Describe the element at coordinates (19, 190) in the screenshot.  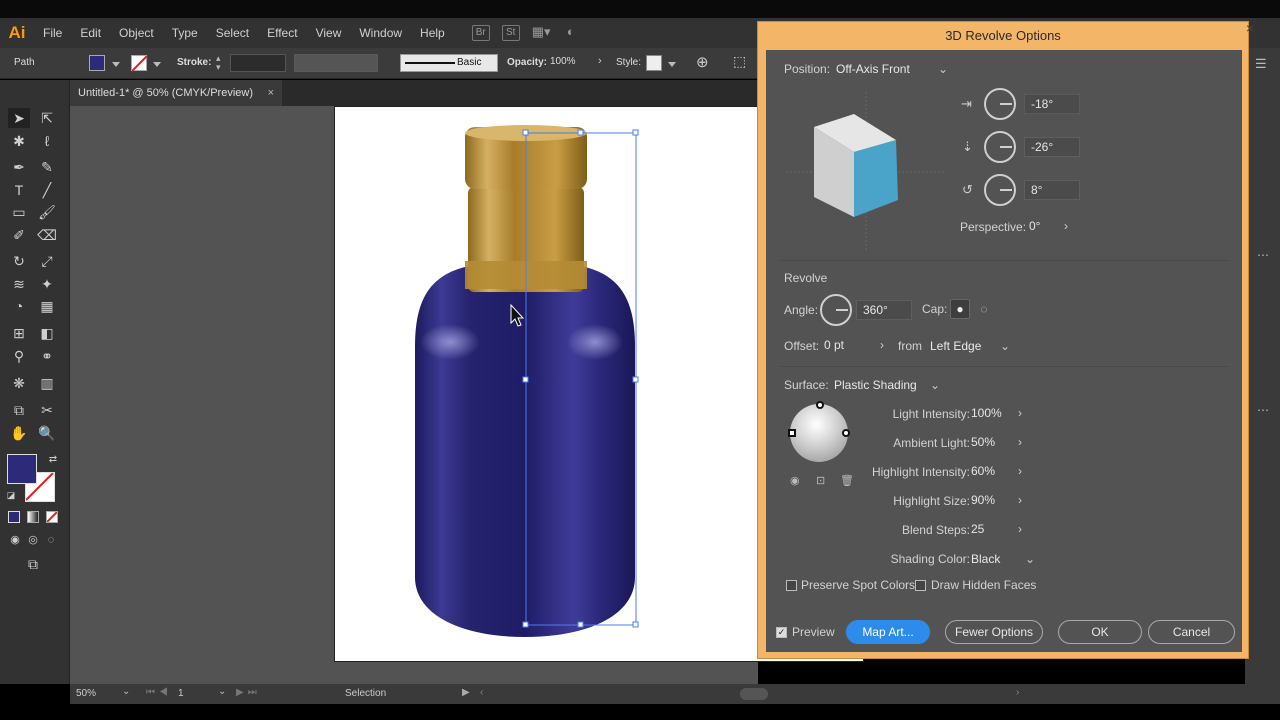
I see `type-tool-icon: T` at that location.